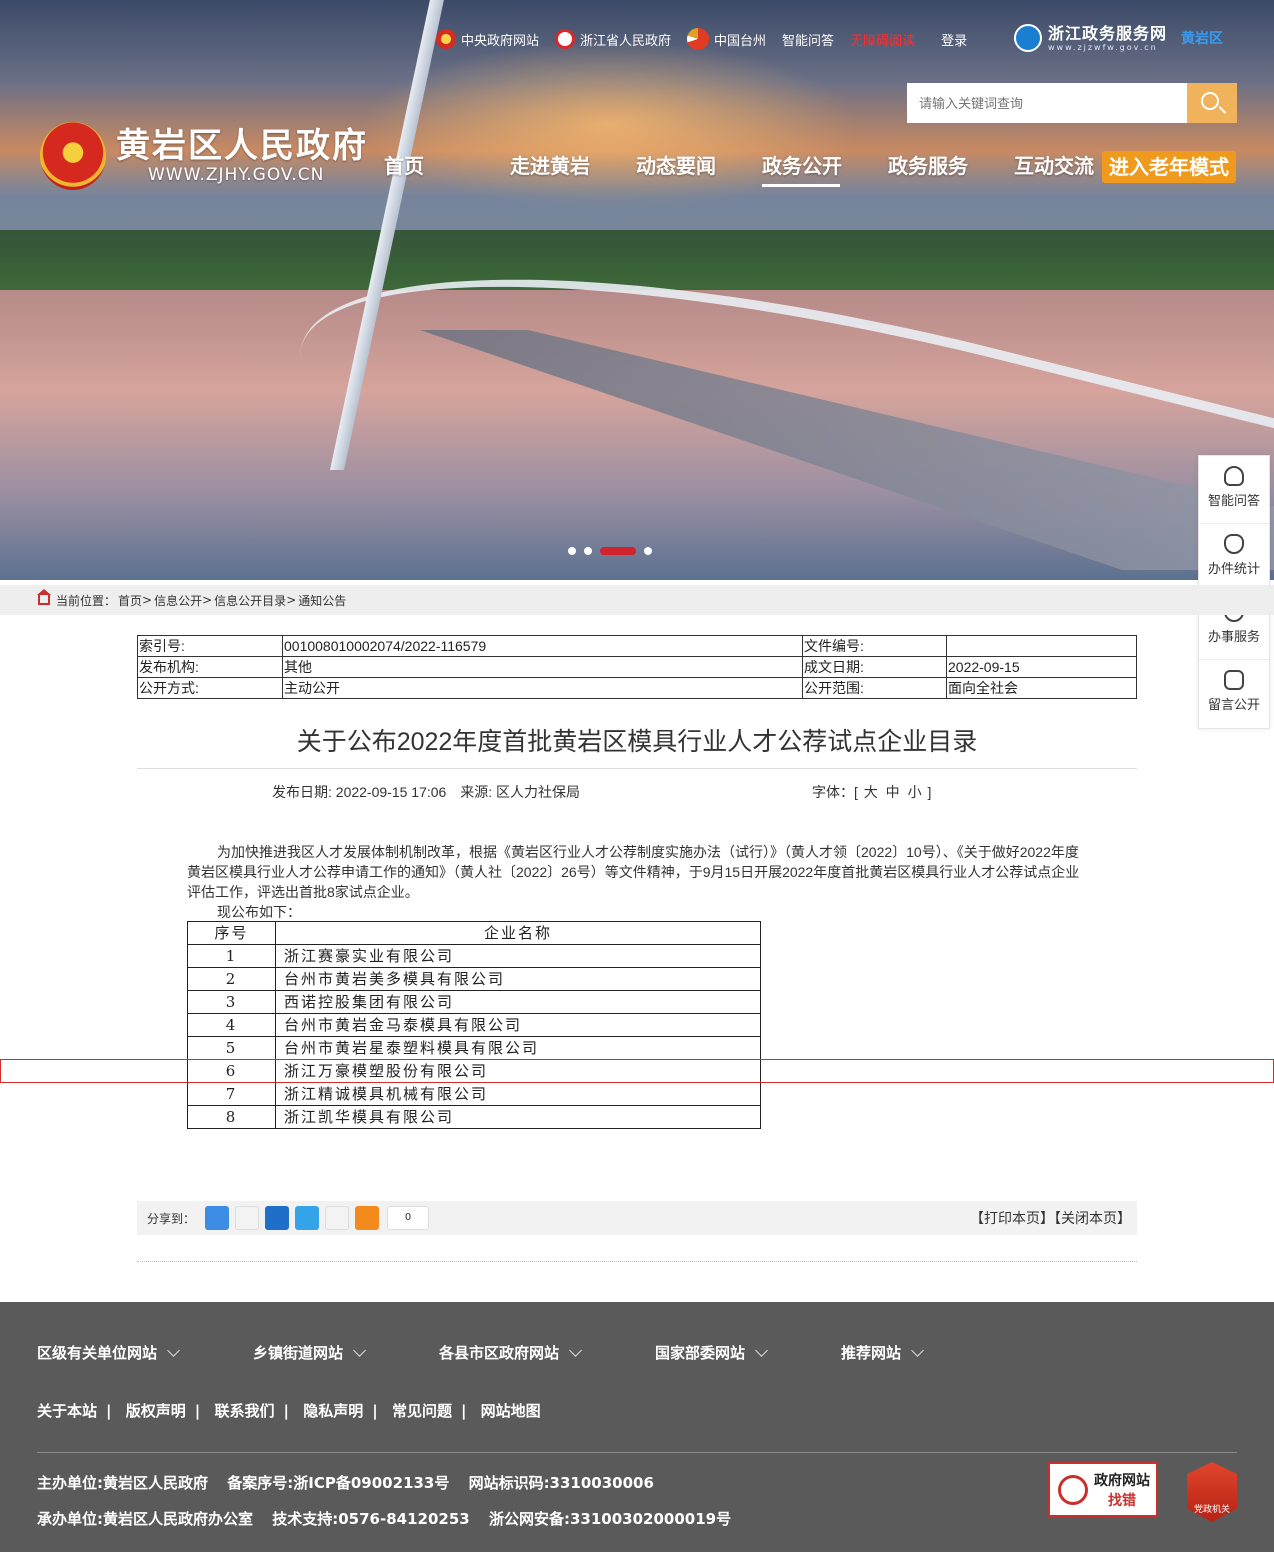 The width and height of the screenshot is (1274, 1552). What do you see at coordinates (520, 792) in the screenshot?
I see `article-source: 来源: 区人力社保局` at bounding box center [520, 792].